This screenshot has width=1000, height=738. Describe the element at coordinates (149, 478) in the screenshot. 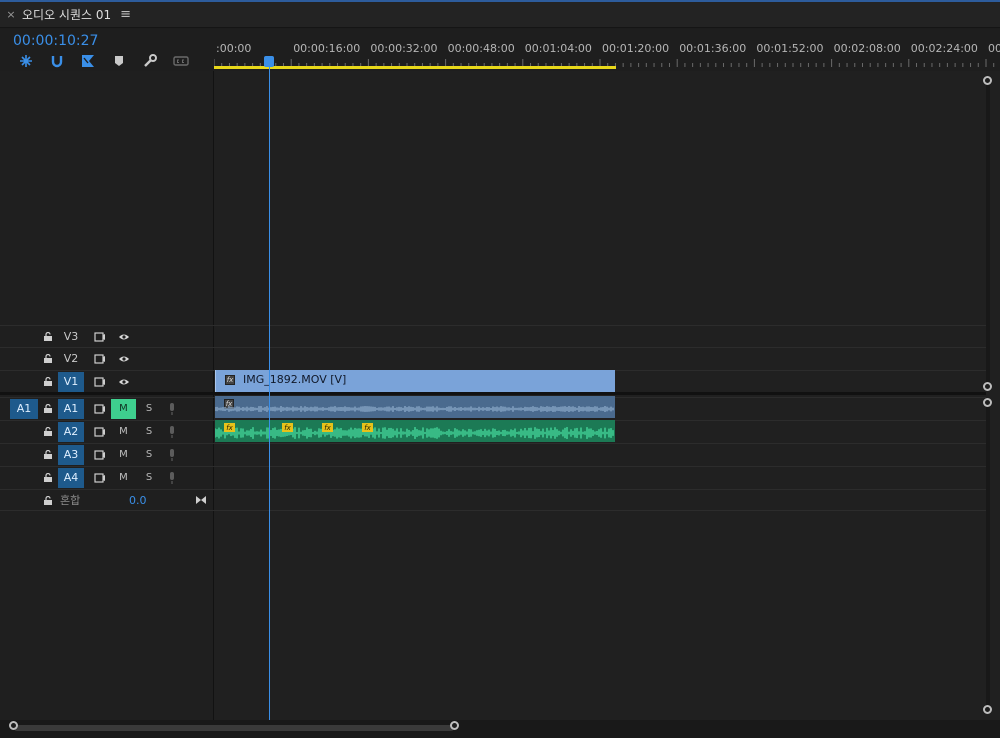

I see `solo-button-a4: S` at that location.